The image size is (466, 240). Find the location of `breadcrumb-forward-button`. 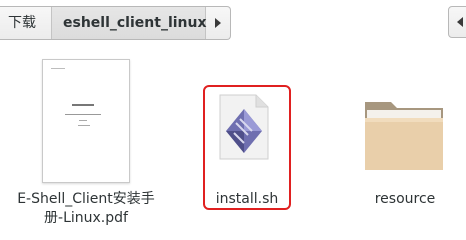

breadcrumb-forward-button is located at coordinates (218, 23).